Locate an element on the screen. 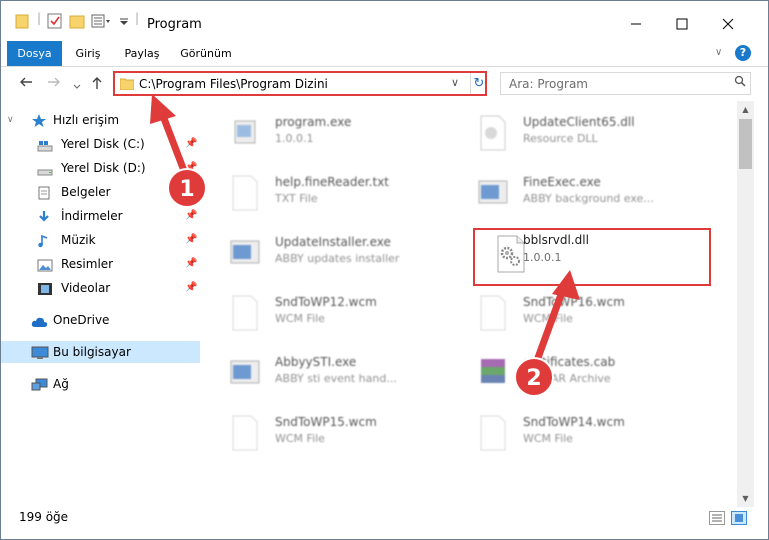  nav-item-music: Müzik 📌 is located at coordinates (101, 240).